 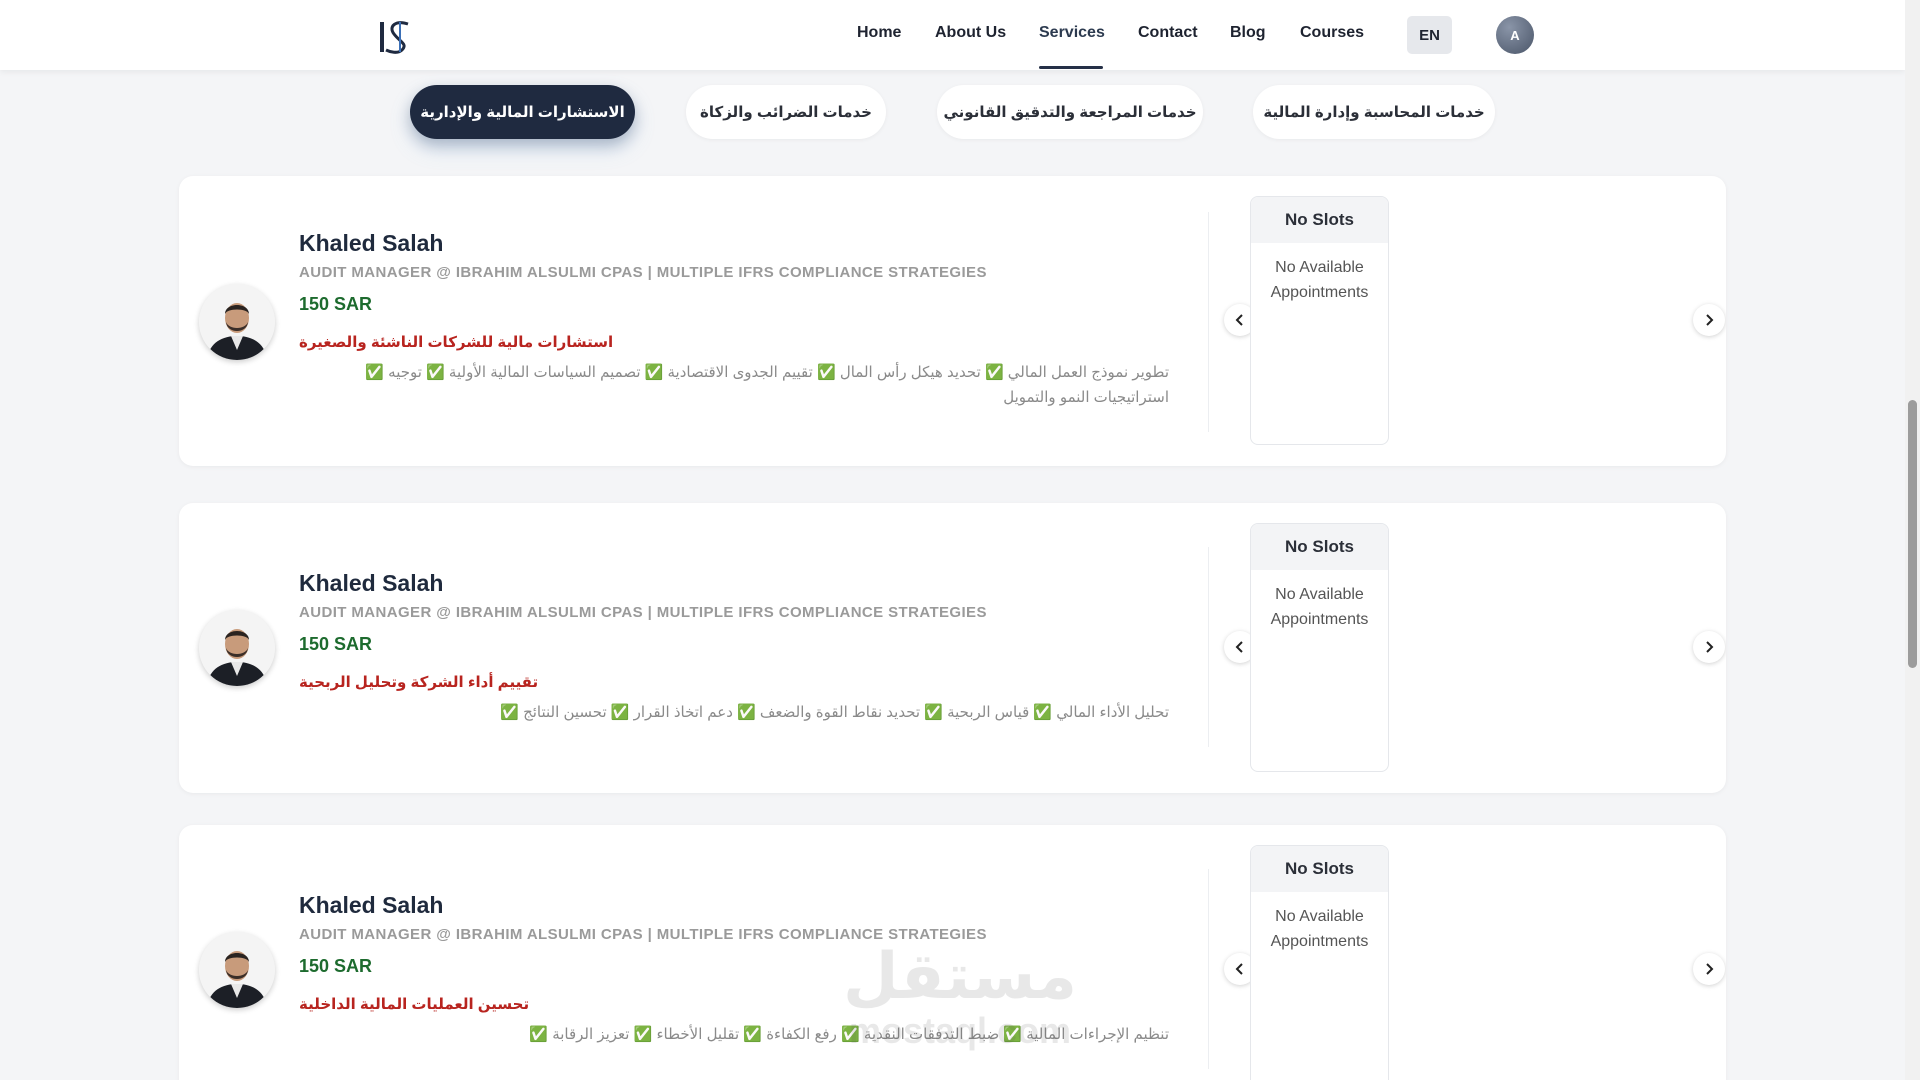 What do you see at coordinates (456, 342) in the screenshot?
I see `service-title: استشارات مالية للشركات الناشئة والصغيرة` at bounding box center [456, 342].